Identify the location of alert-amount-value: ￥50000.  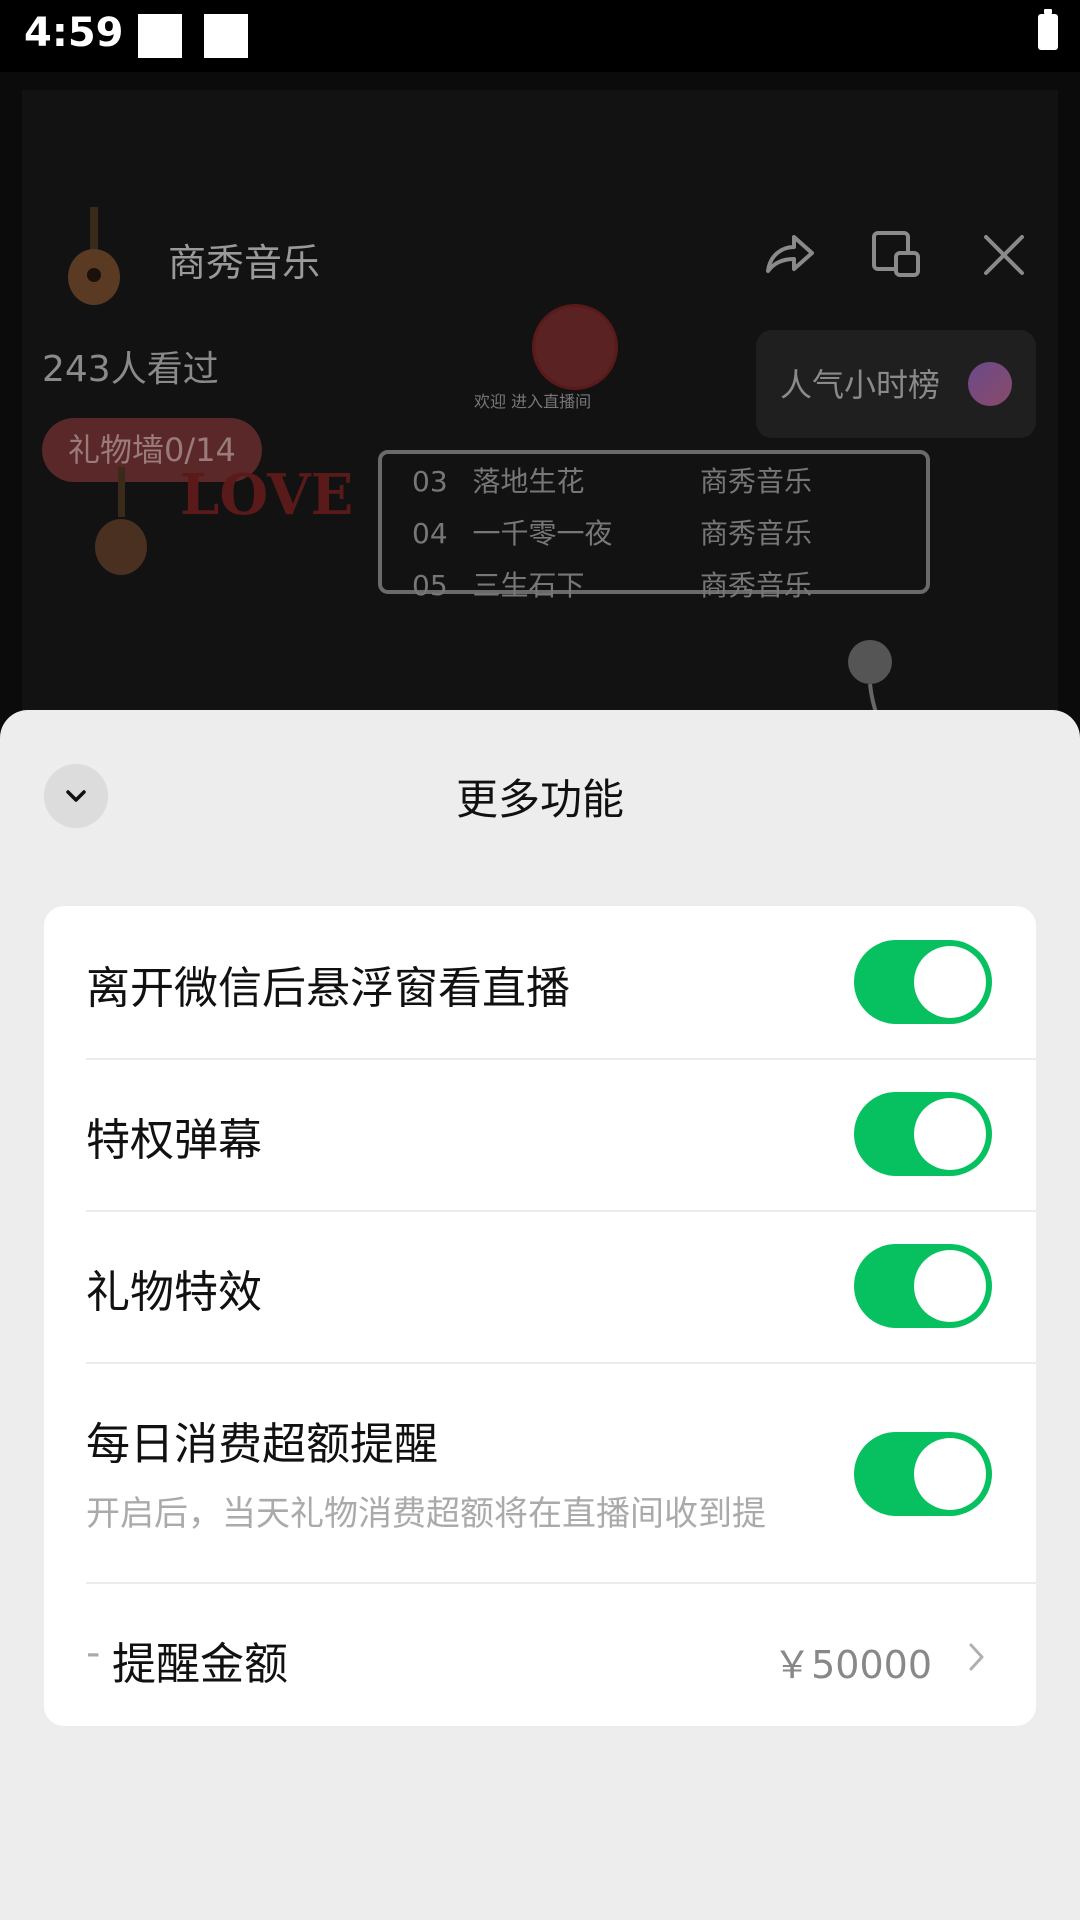
(852, 1665).